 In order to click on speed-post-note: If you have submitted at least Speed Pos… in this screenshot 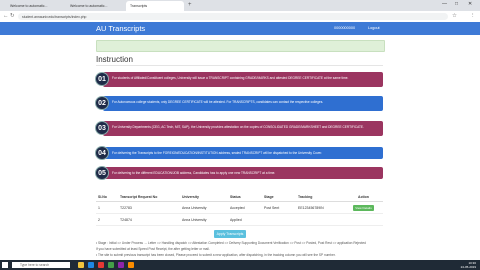, I will do `click(153, 249)`.